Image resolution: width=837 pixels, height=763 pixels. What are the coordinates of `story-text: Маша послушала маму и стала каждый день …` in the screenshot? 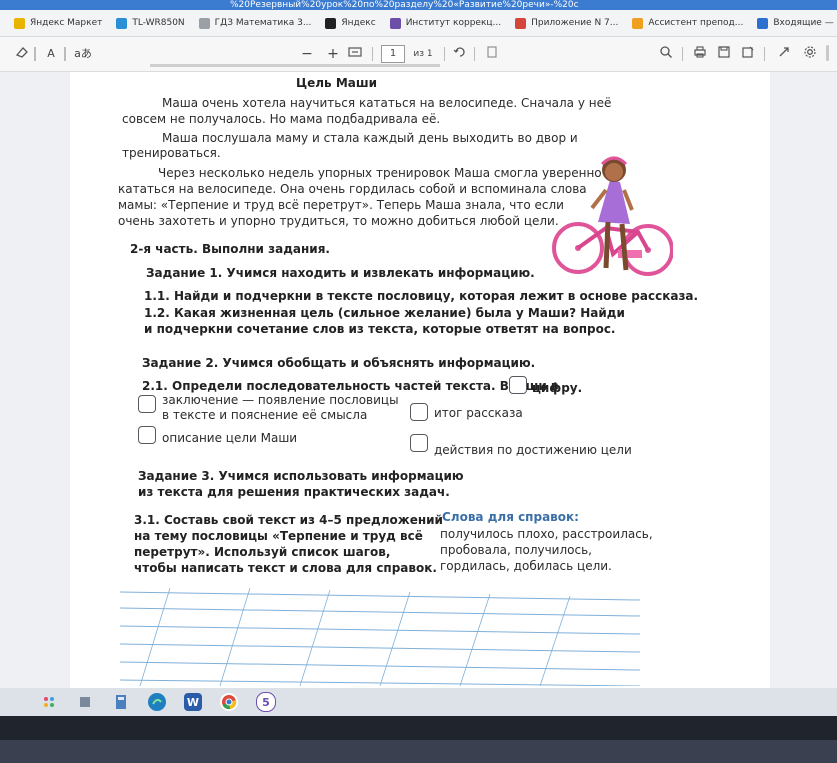 It's located at (370, 138).